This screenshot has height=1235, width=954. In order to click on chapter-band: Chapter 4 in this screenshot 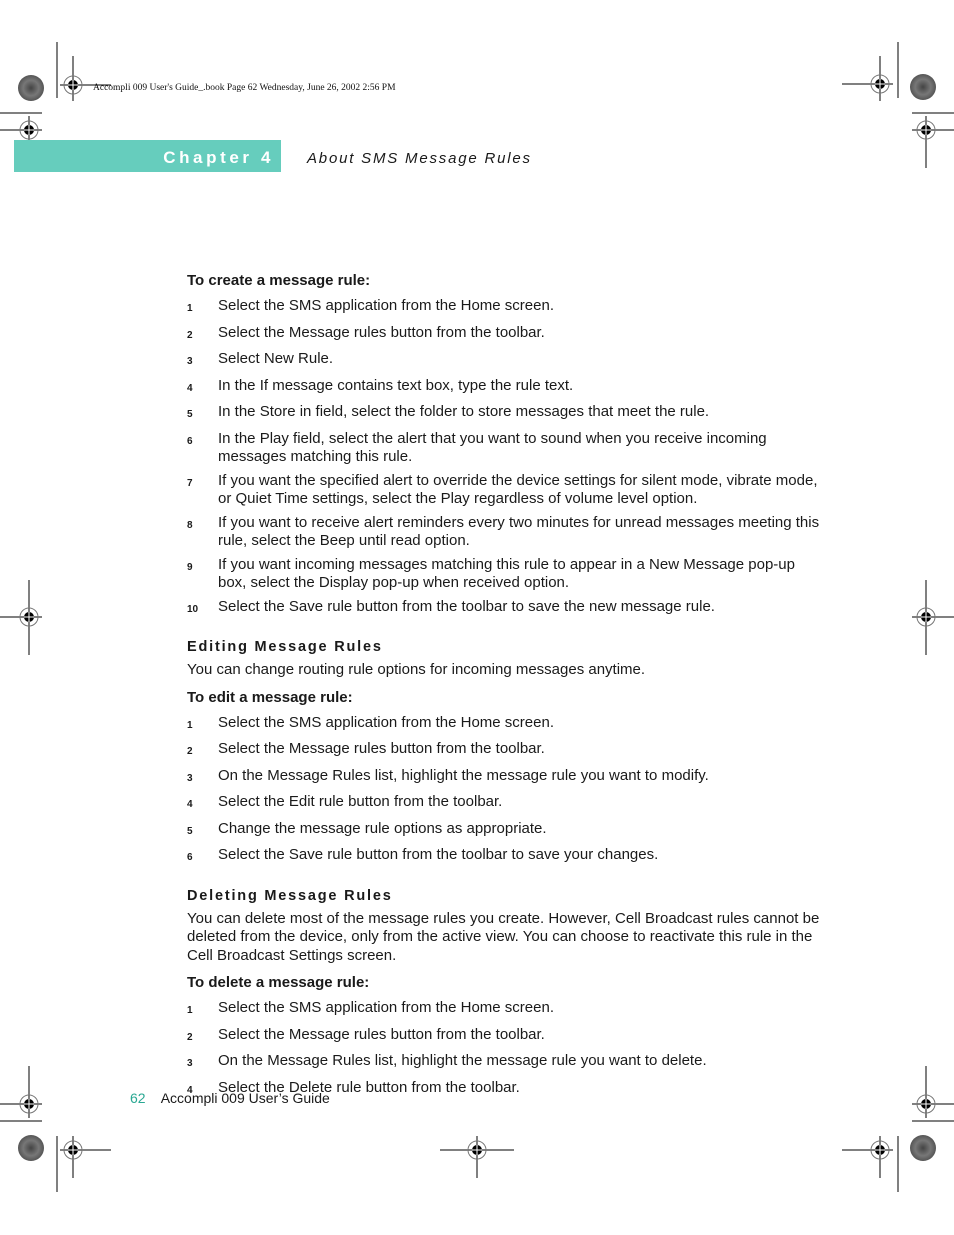, I will do `click(147, 156)`.